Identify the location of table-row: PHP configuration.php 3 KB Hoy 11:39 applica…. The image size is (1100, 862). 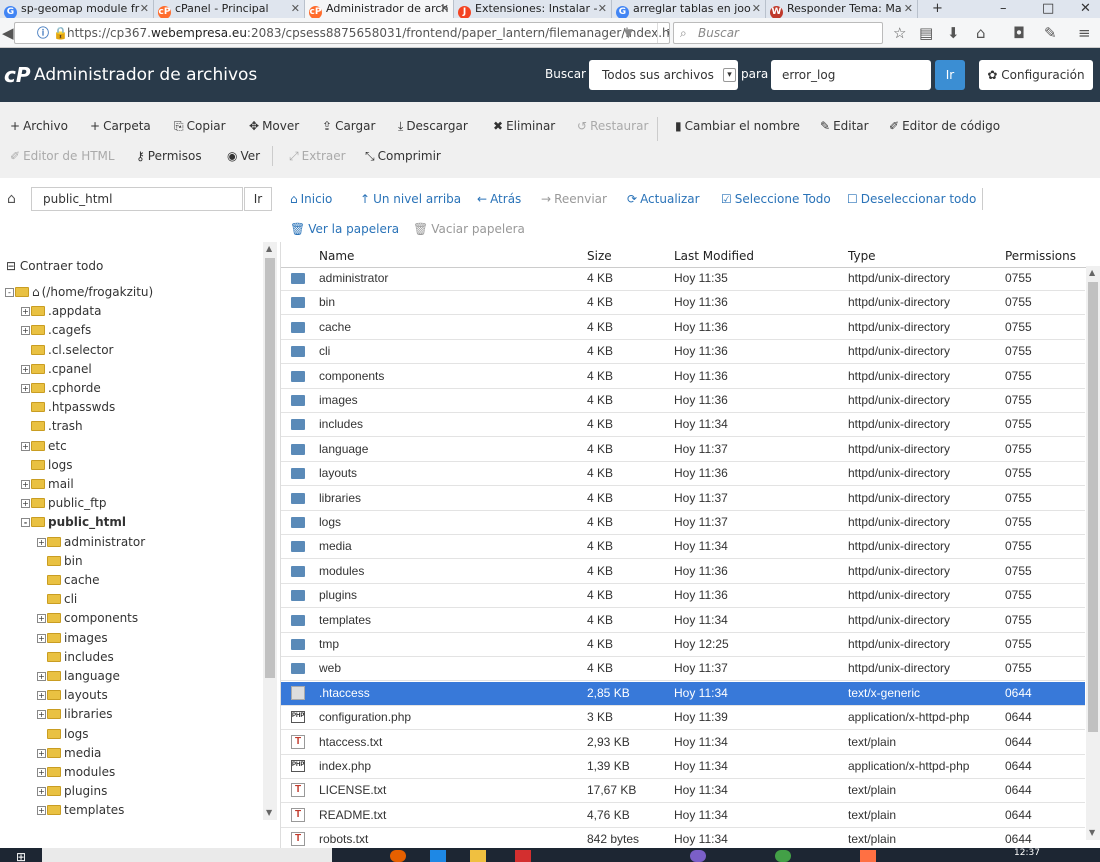
(683, 718).